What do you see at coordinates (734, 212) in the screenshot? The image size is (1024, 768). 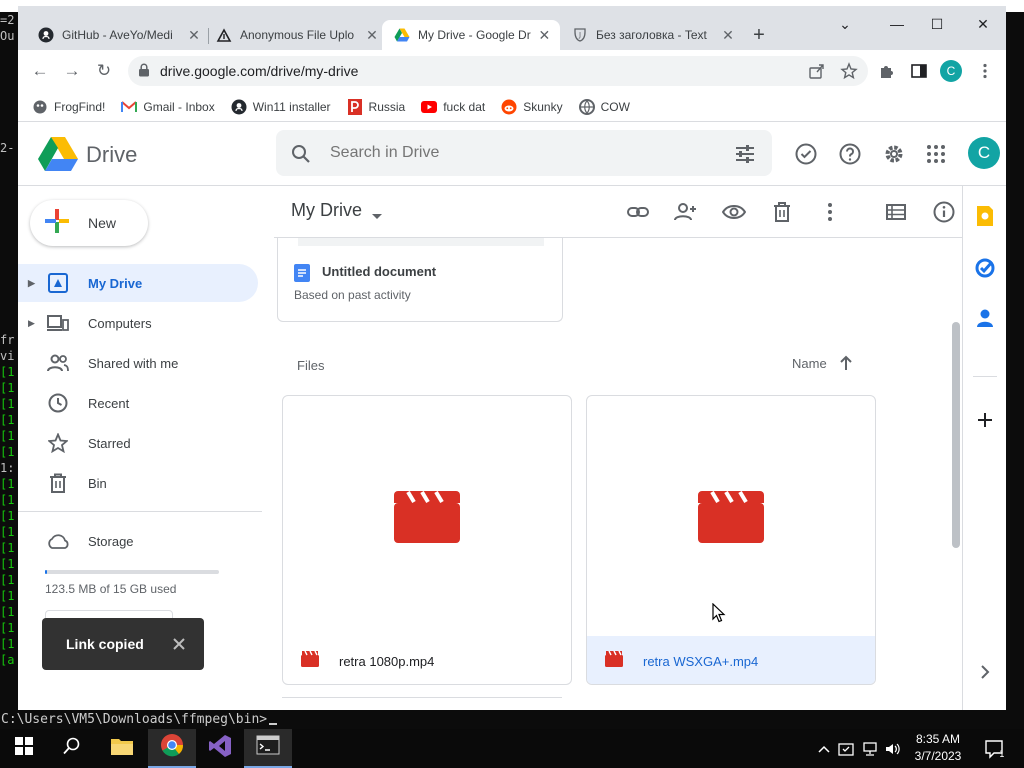 I see `preview-eye-icon` at bounding box center [734, 212].